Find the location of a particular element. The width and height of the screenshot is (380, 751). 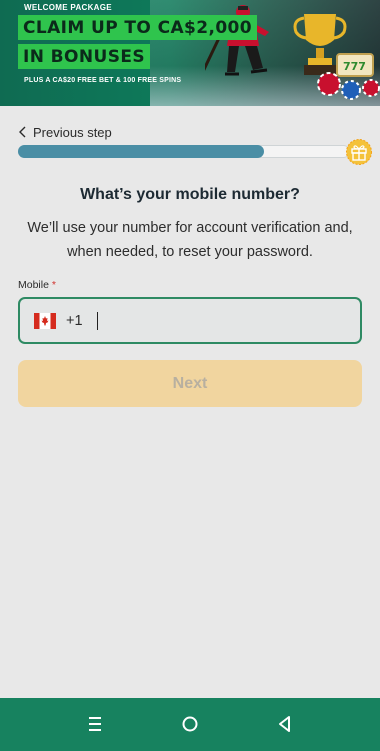

dial-code: +1 is located at coordinates (74, 320).